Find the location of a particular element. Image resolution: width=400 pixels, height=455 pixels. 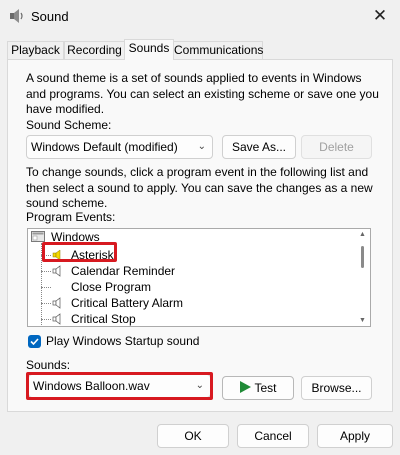

delete-button: Delete is located at coordinates (336, 147).